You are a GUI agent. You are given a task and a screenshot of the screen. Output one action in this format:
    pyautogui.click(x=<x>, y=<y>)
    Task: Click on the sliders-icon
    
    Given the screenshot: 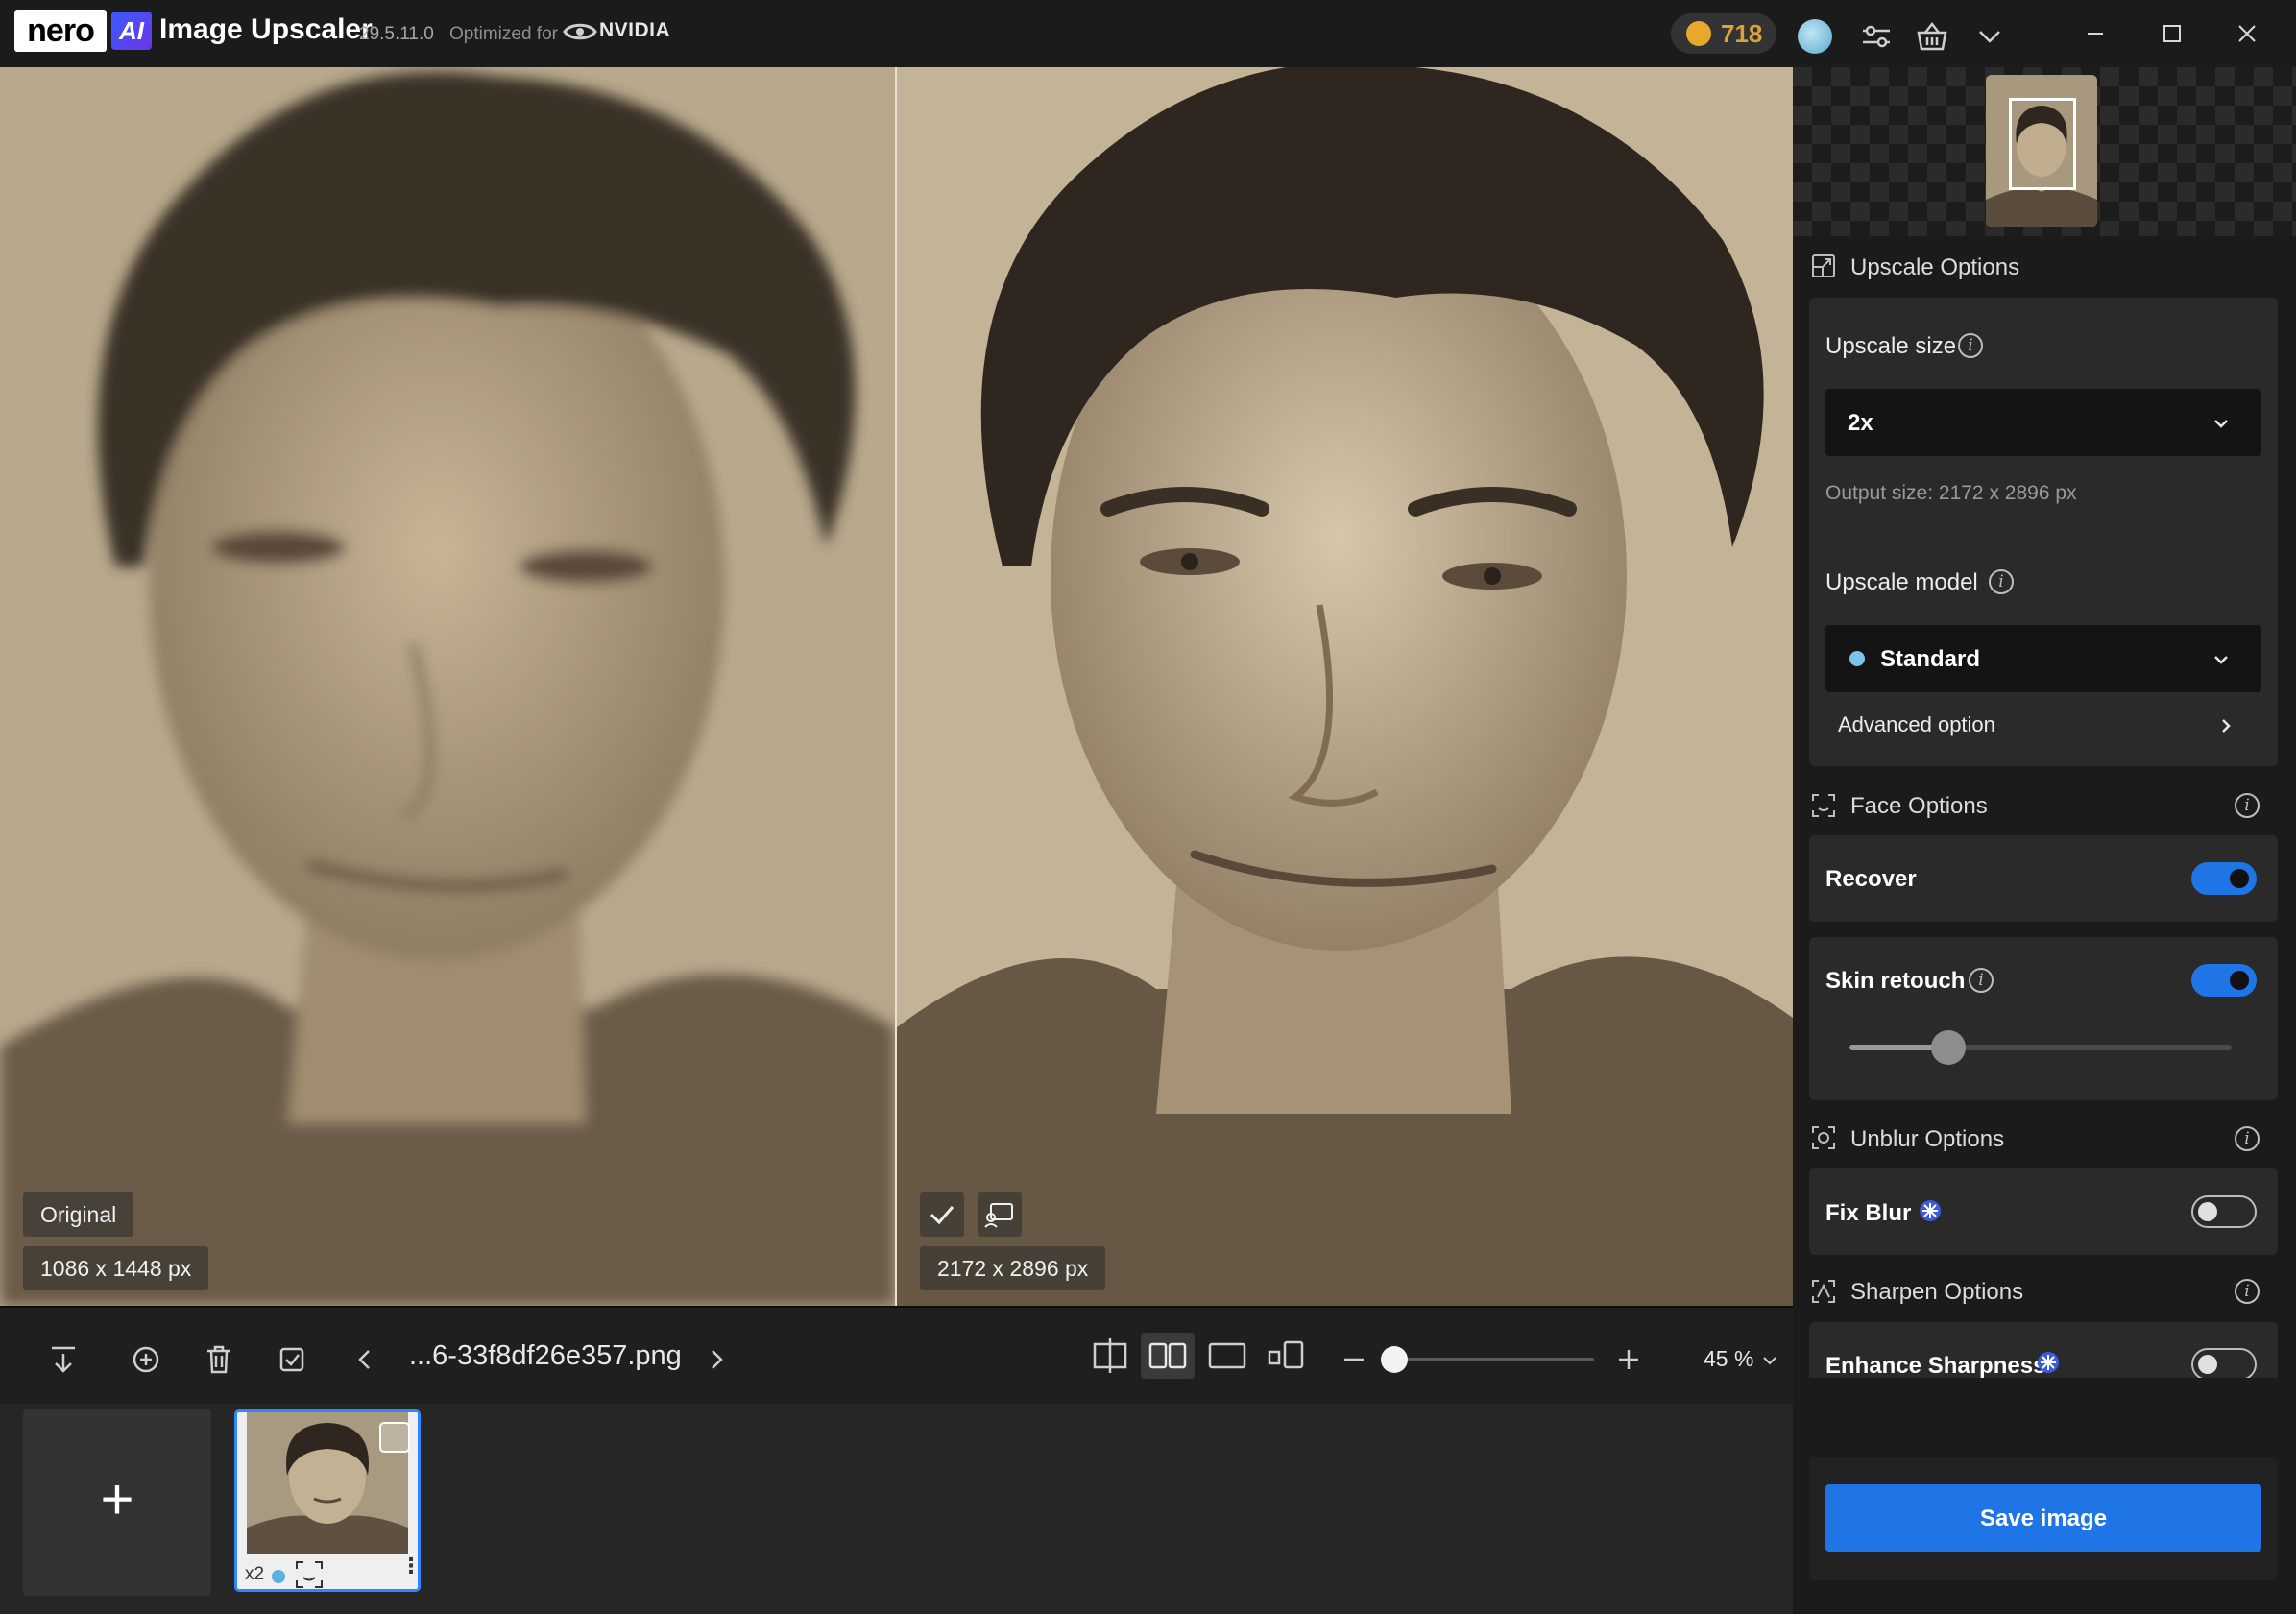 What is the action you would take?
    pyautogui.click(x=1876, y=36)
    